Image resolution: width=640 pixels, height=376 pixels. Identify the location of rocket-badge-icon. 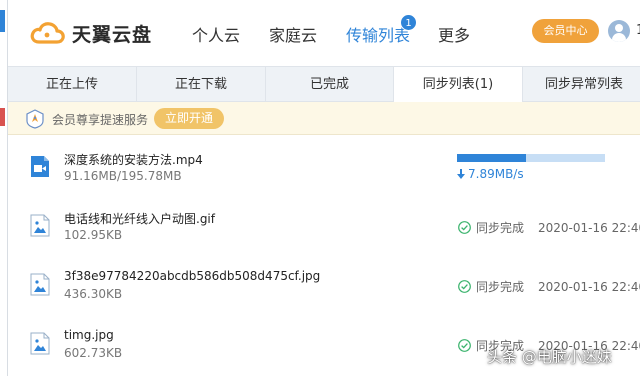
(35, 119).